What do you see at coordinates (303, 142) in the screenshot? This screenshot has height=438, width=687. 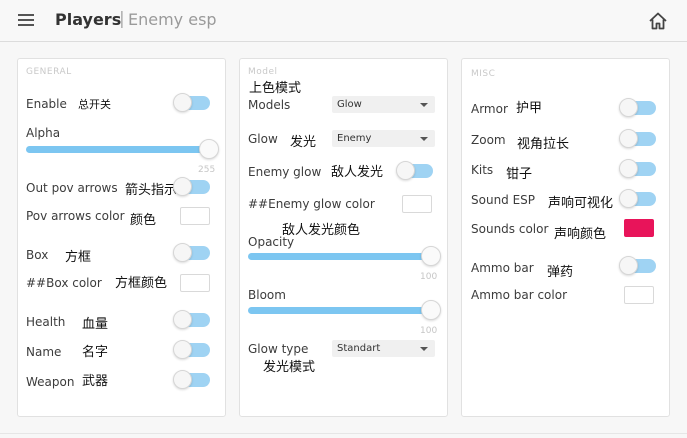 I see `glow-annotation: 发光` at bounding box center [303, 142].